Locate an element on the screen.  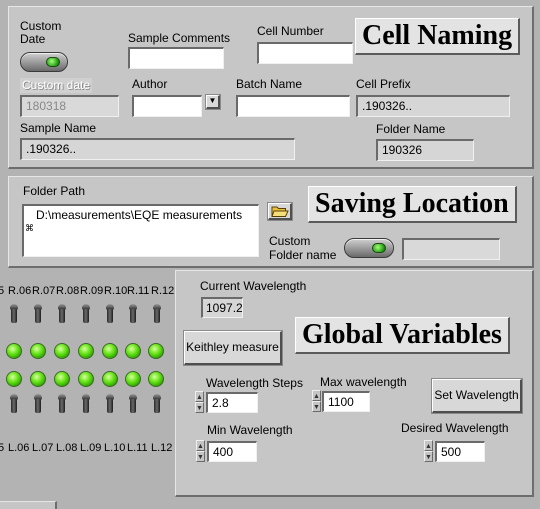
keithley-measure-button: Keithley measure is located at coordinates (233, 348).